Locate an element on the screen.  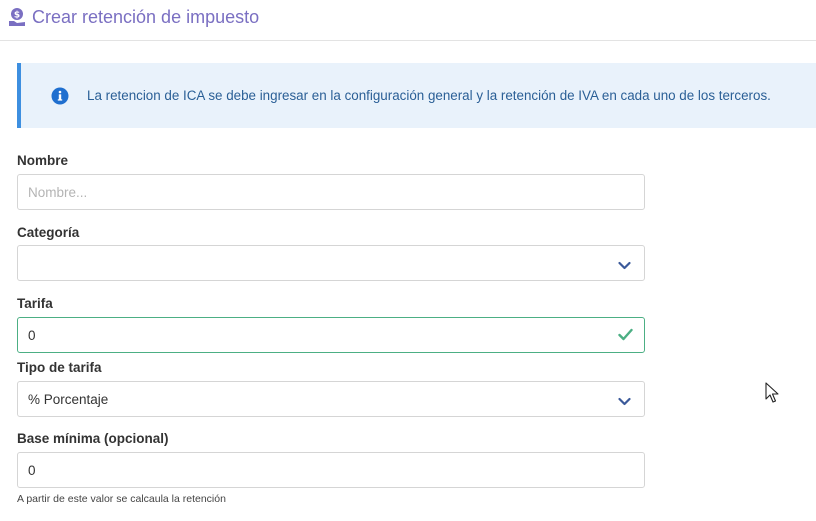
check-icon is located at coordinates (625, 334).